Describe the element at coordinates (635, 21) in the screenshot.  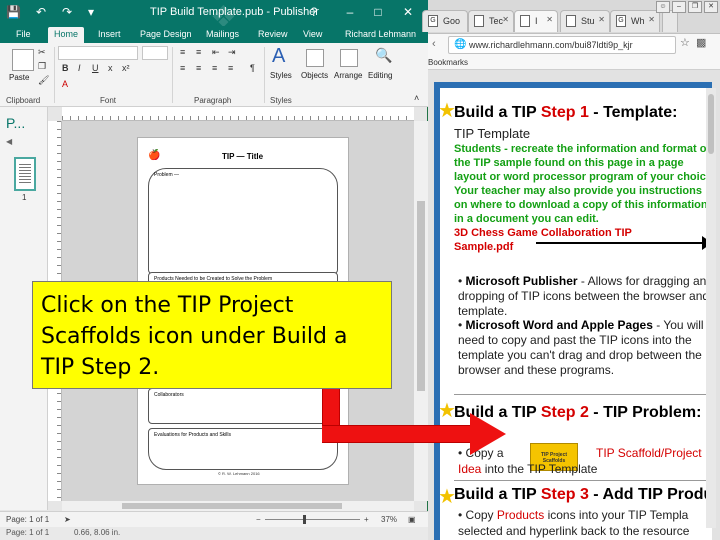
I see `browser-tab-wh: G Wh ✕` at that location.